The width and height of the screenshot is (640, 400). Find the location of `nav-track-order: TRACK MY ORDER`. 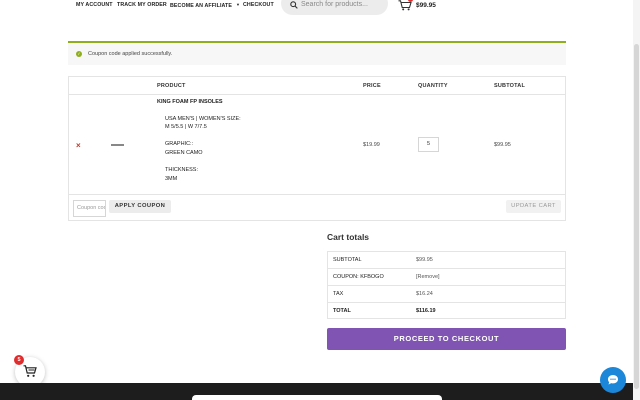

nav-track-order: TRACK MY ORDER is located at coordinates (142, 5).